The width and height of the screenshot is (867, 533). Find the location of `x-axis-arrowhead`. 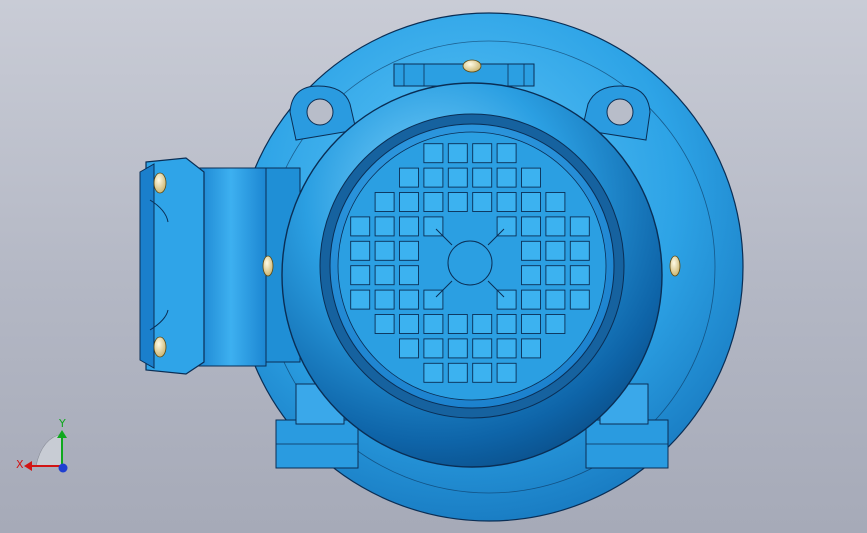

x-axis-arrowhead is located at coordinates (28, 466).